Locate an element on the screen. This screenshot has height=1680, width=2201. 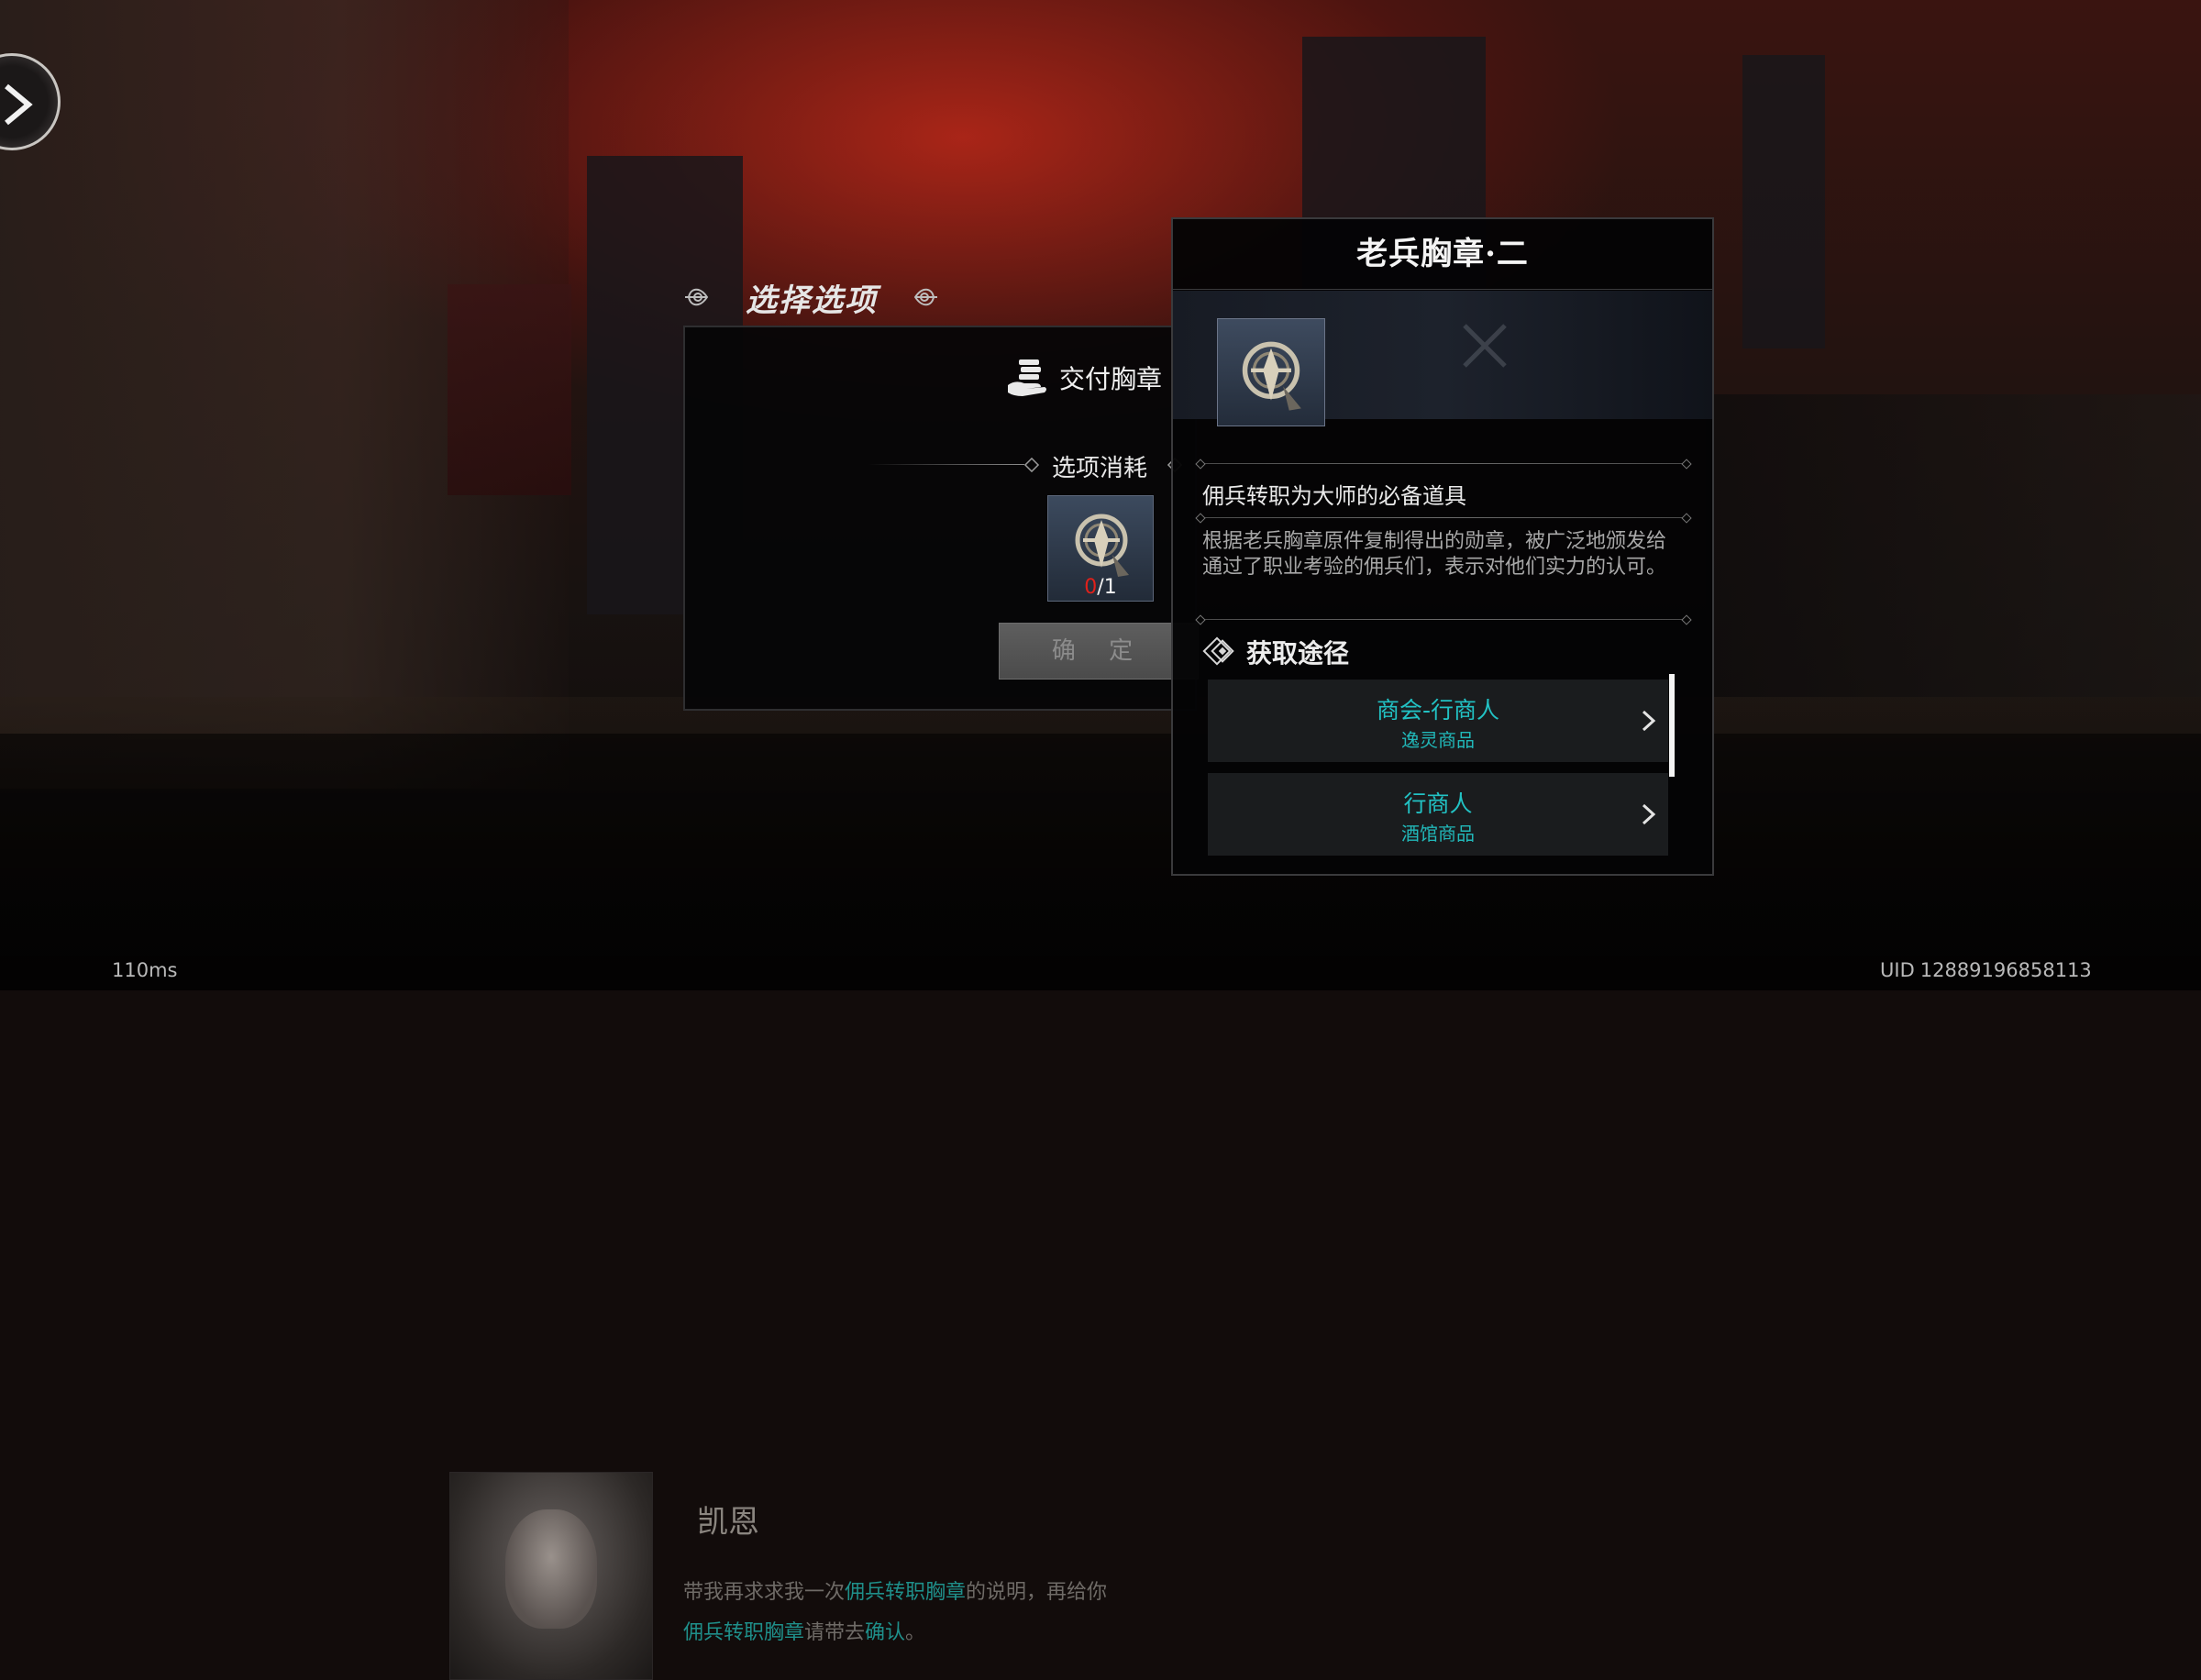
item-icon-slot is located at coordinates (1271, 372).